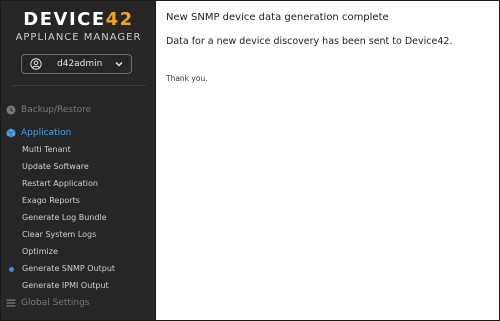 Image resolution: width=500 pixels, height=321 pixels. What do you see at coordinates (46, 149) in the screenshot?
I see `sidebar-item-label: Multi Tenant` at bounding box center [46, 149].